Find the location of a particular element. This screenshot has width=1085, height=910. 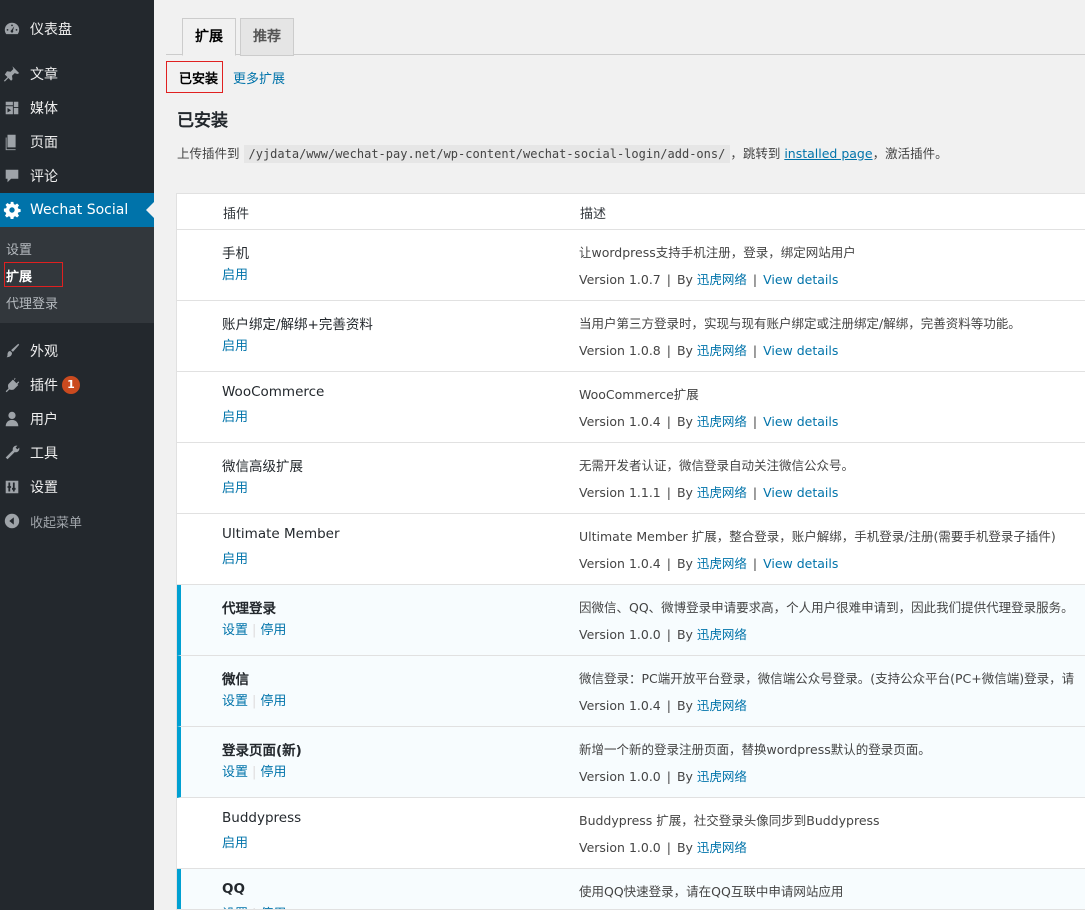

column-header-plugin: 插件 is located at coordinates (236, 214).